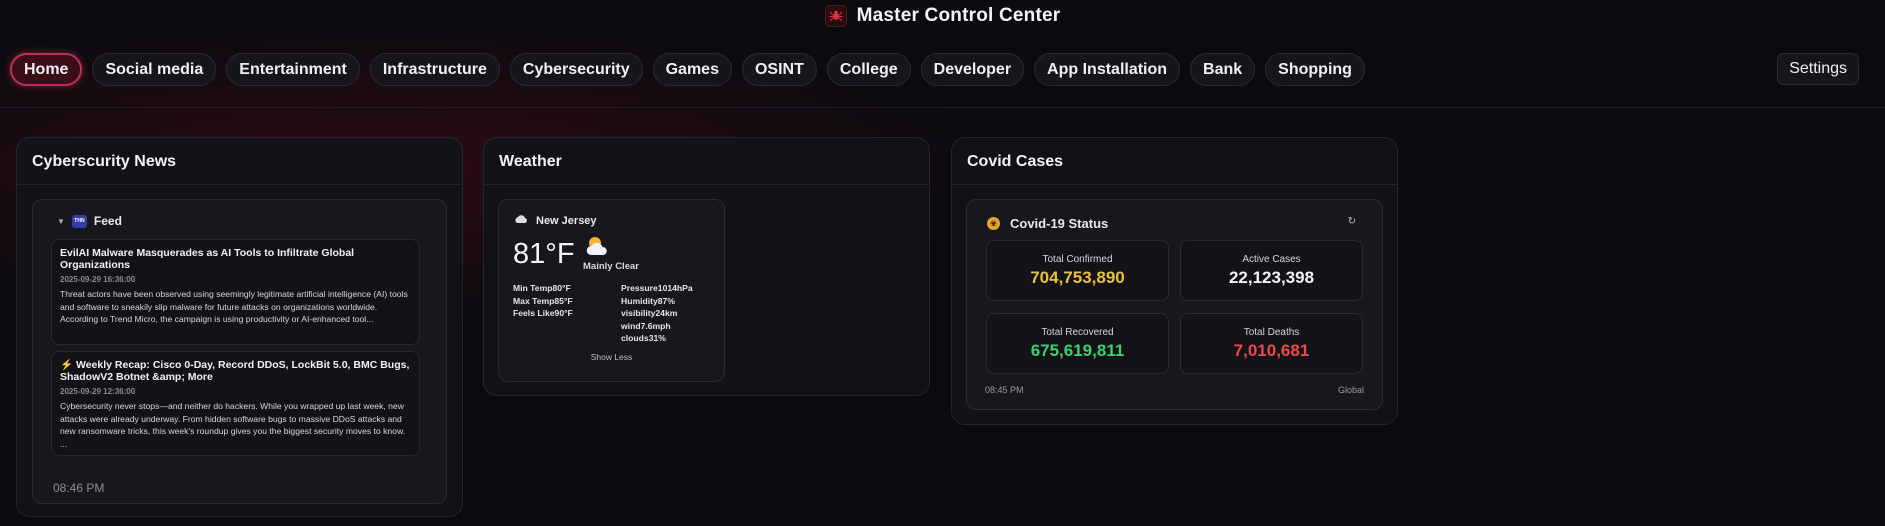  Describe the element at coordinates (1077, 277) in the screenshot. I see `stat-value: 704,753,890` at that location.